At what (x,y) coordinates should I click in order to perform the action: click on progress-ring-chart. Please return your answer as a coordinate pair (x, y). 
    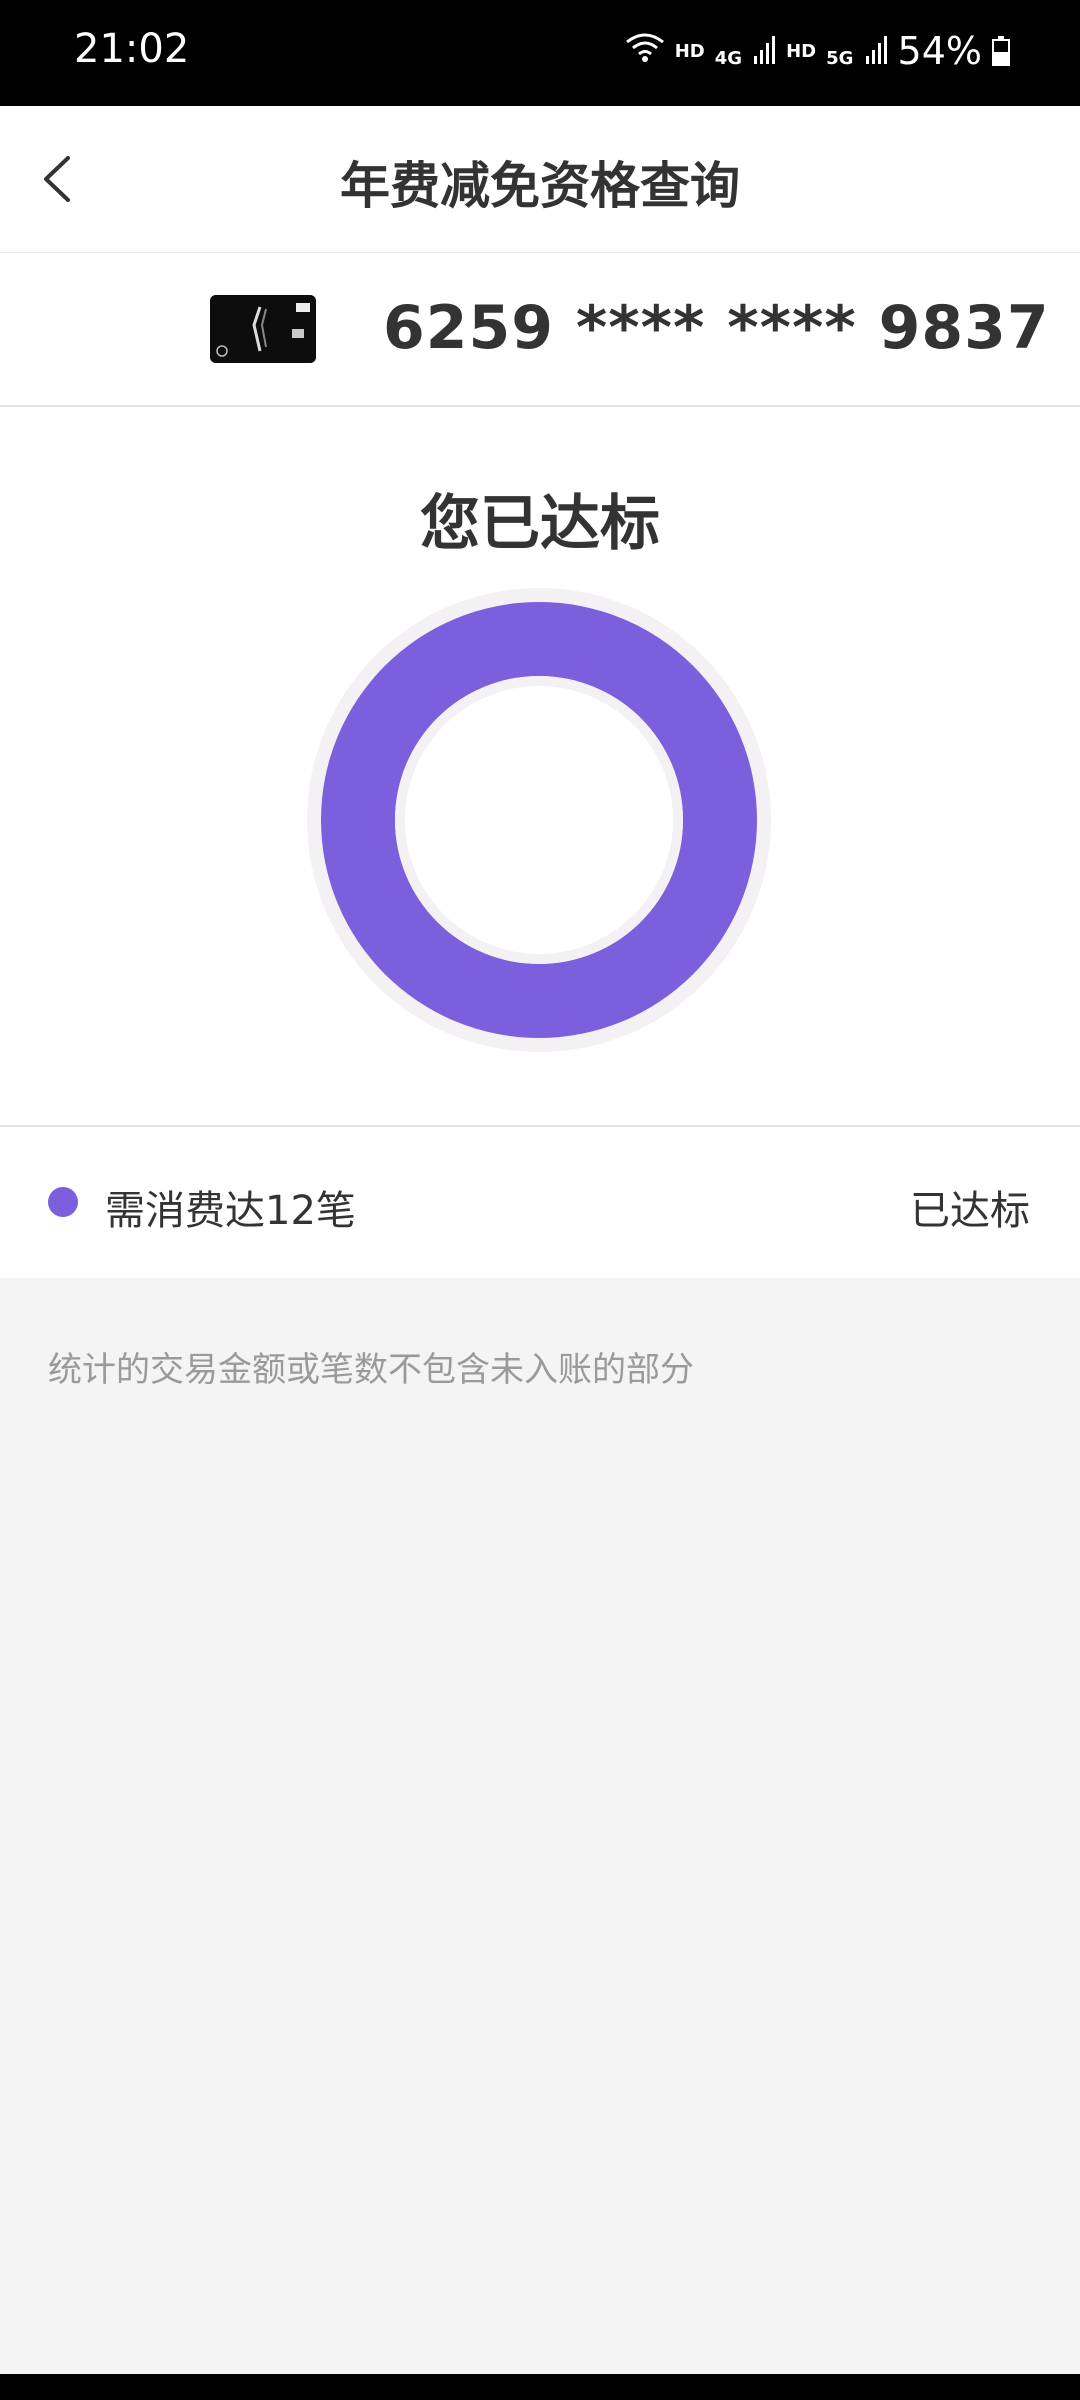
    Looking at the image, I should click on (539, 820).